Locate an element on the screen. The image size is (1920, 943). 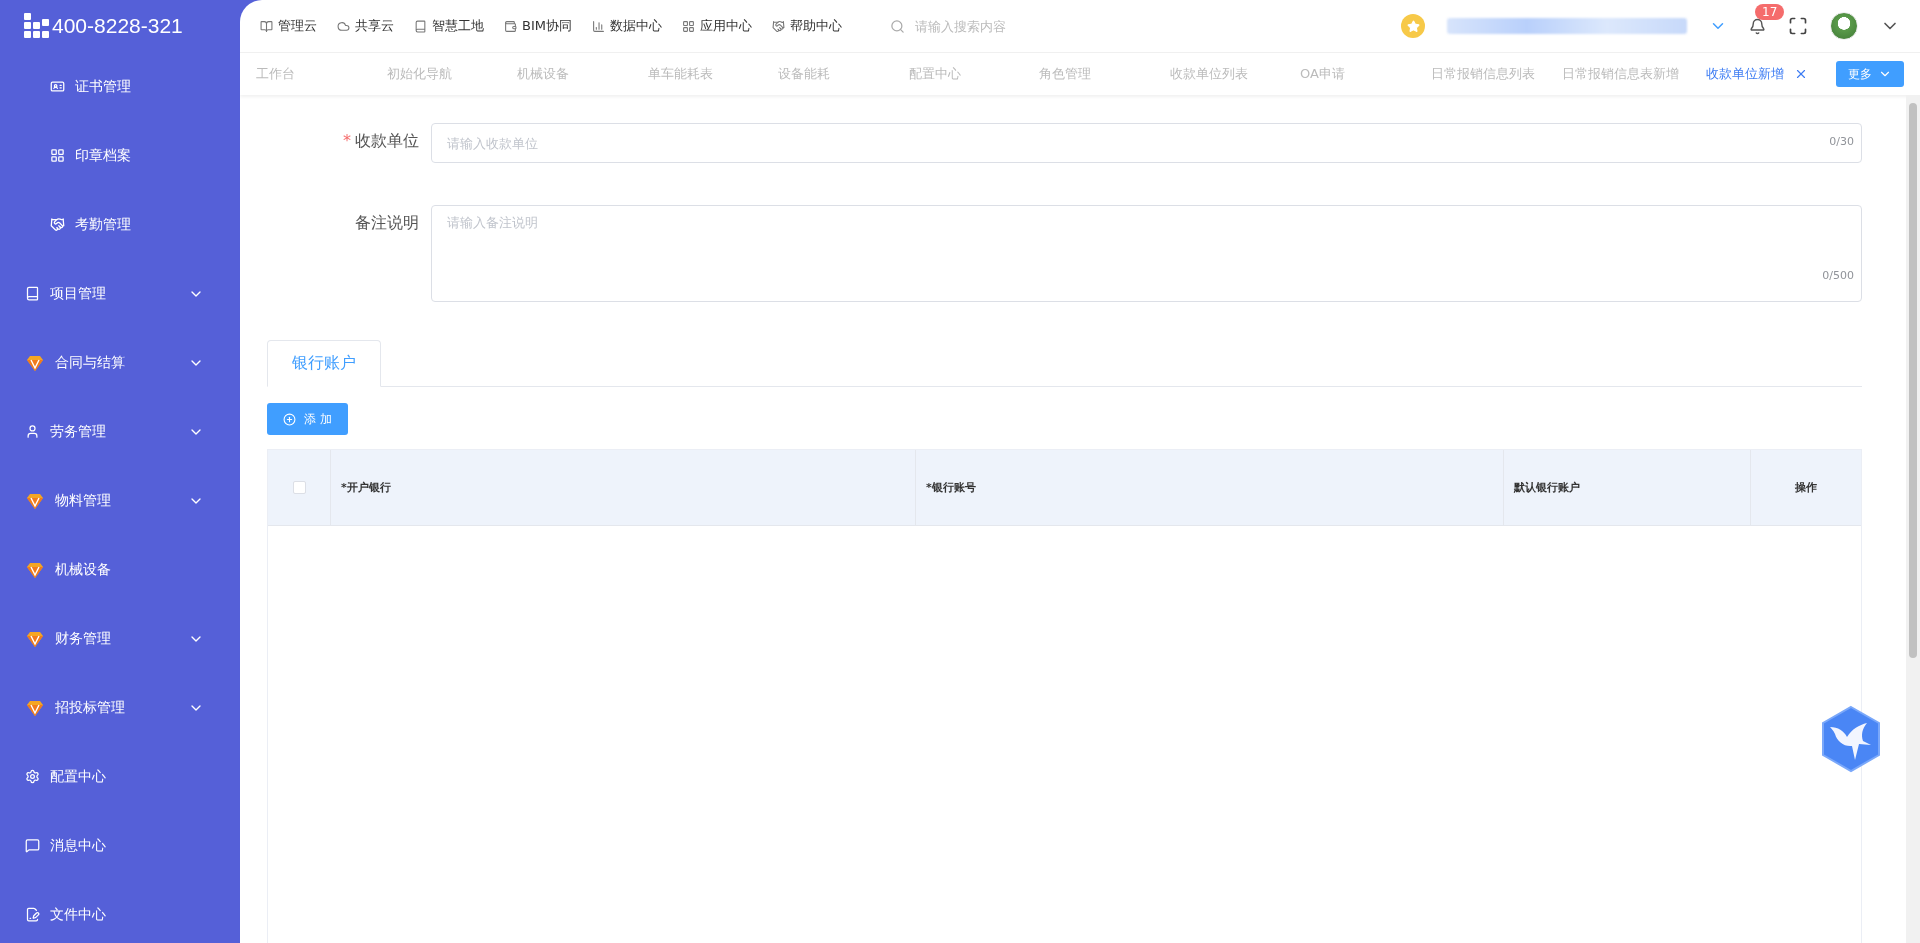
column-header: 默认银行账户 is located at coordinates (1626, 487).